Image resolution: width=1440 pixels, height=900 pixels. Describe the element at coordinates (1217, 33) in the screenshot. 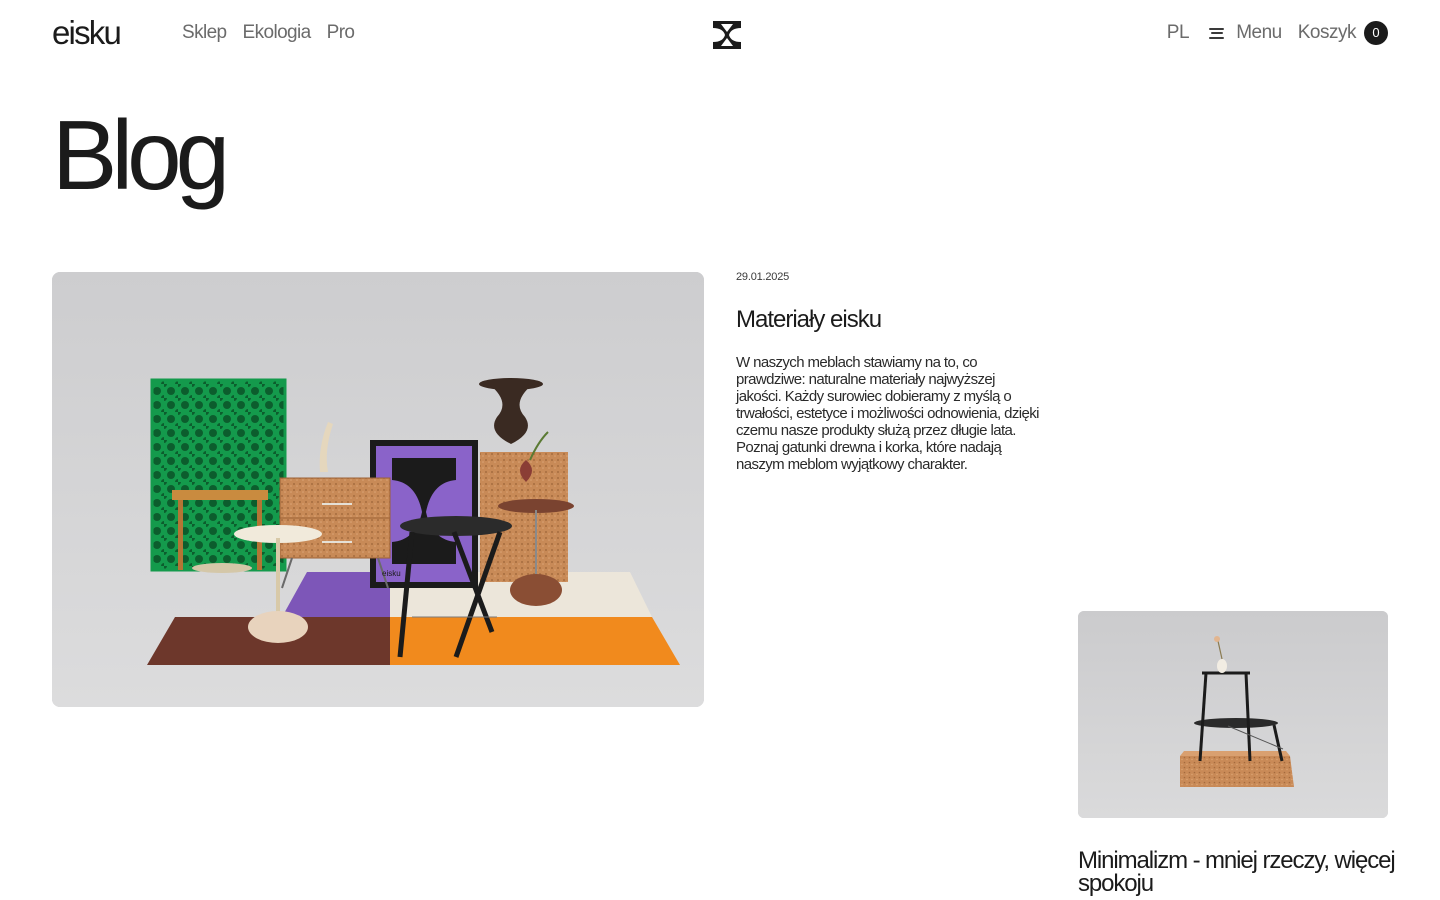

I see `hamburger-icon` at that location.